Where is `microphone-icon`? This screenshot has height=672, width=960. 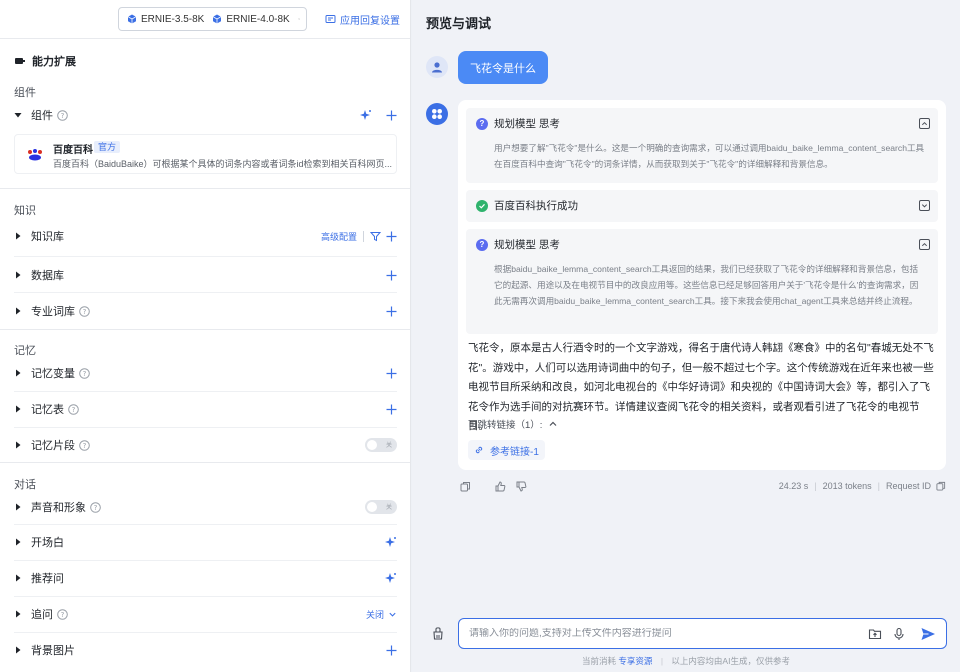
microphone-icon is located at coordinates (899, 634).